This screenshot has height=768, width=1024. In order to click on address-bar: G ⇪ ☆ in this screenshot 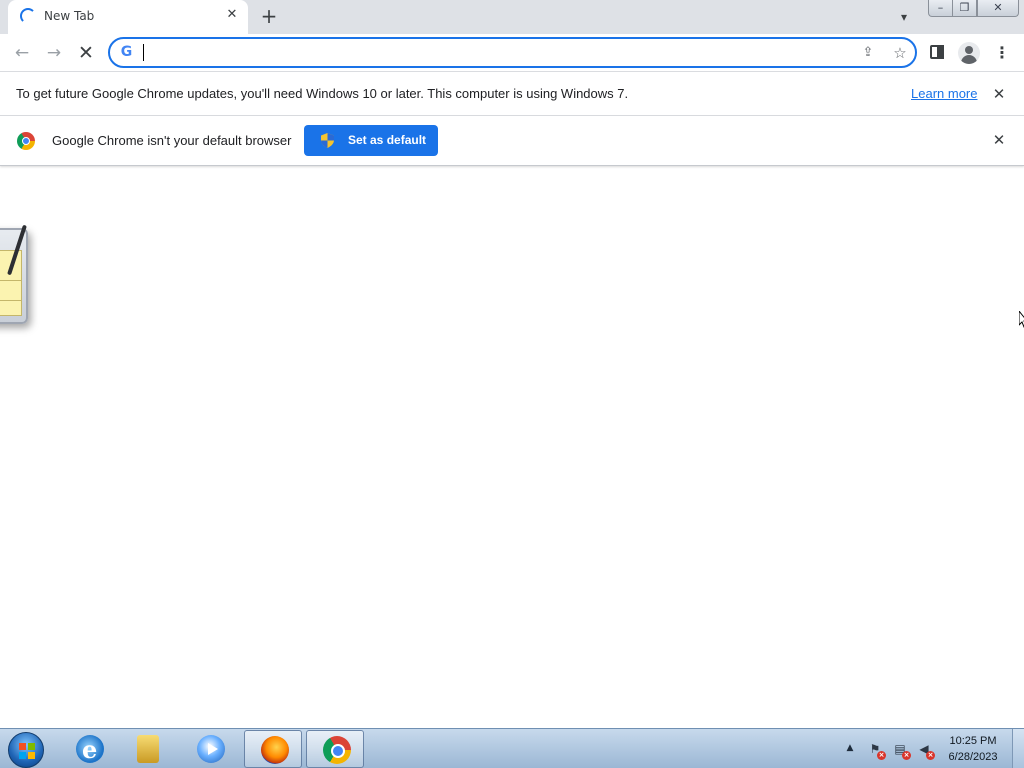, I will do `click(512, 52)`.